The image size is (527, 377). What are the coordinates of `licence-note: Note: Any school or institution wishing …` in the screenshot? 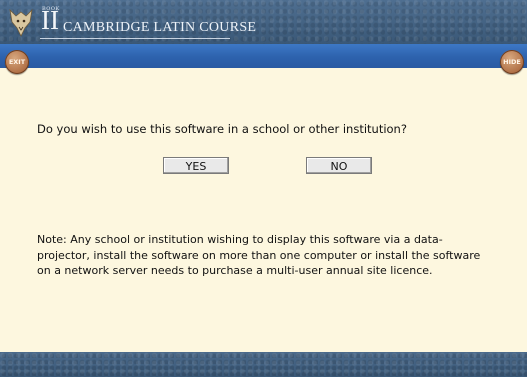 It's located at (259, 255).